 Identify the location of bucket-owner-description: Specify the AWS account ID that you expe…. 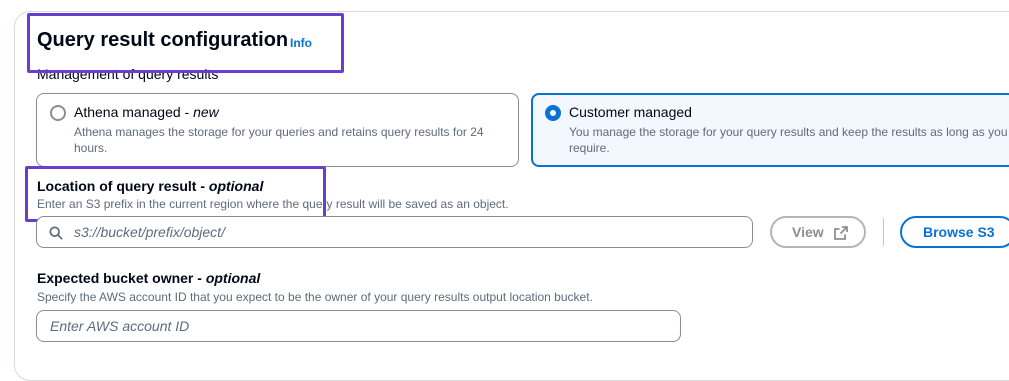
(315, 297).